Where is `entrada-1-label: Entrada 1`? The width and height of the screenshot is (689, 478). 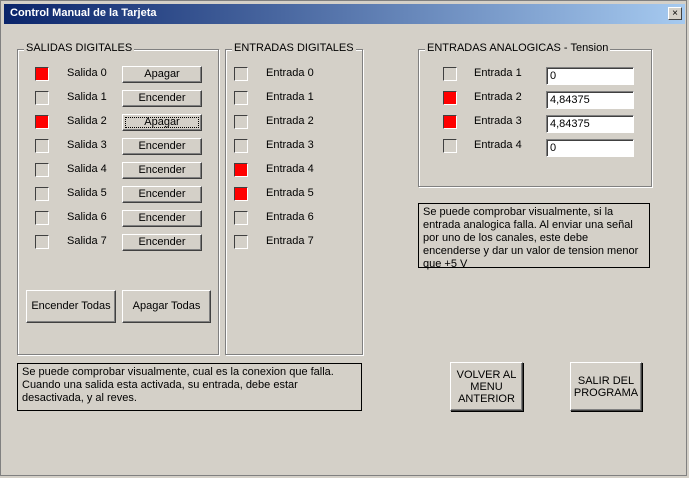 entrada-1-label: Entrada 1 is located at coordinates (290, 97).